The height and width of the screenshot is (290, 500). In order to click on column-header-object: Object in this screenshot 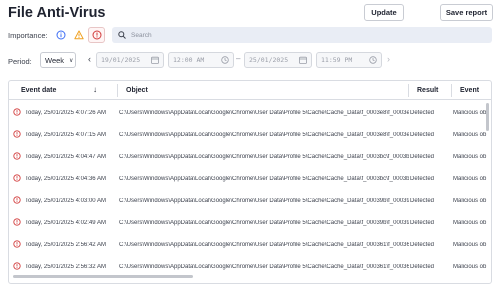, I will do `click(137, 90)`.